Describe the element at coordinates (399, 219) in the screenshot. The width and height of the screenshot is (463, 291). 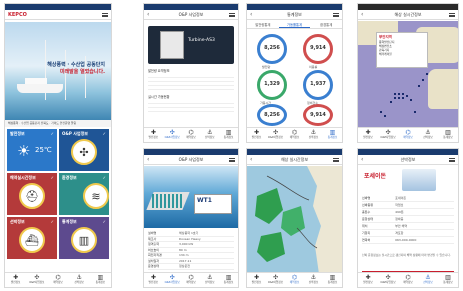
I see `row-value: 정박중` at that location.